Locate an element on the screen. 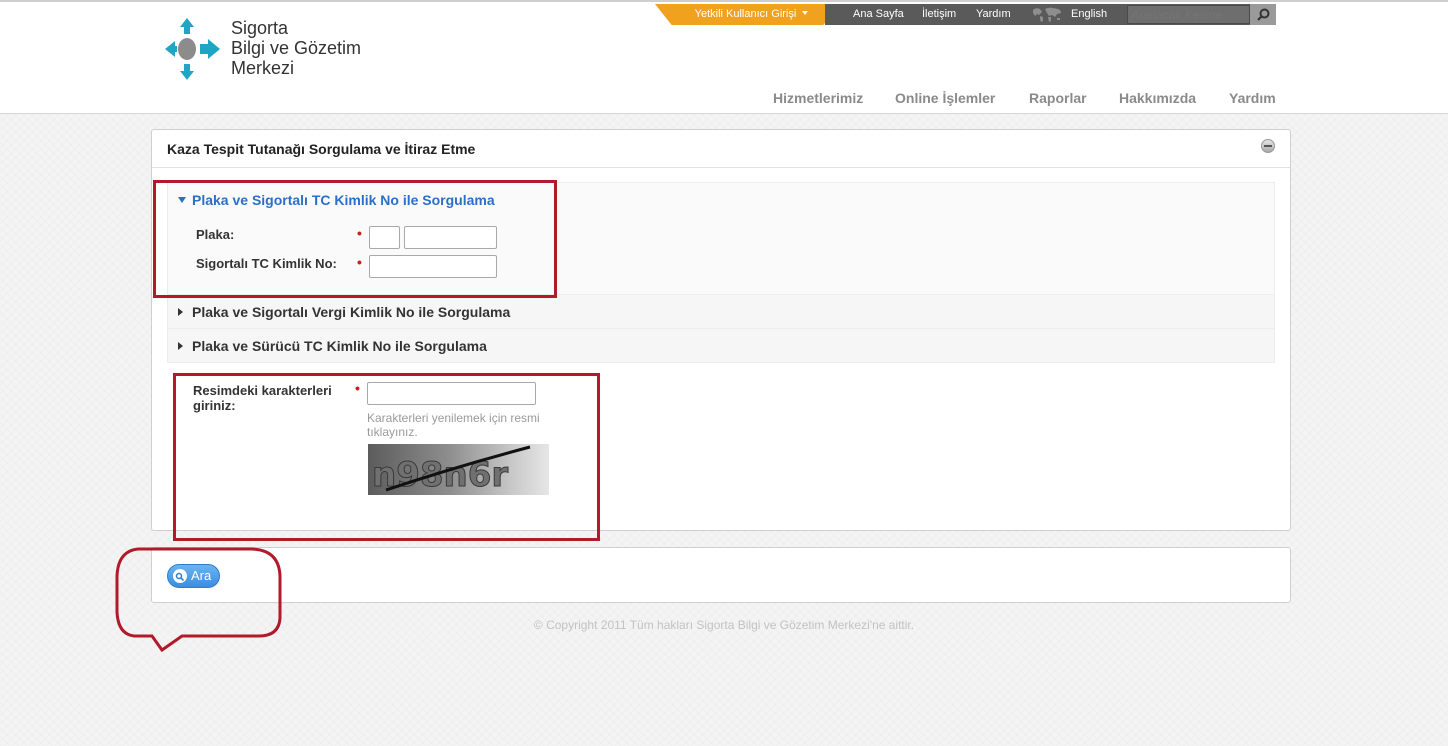 The height and width of the screenshot is (746, 1448). logo-line-1: Sigorta is located at coordinates (260, 28).